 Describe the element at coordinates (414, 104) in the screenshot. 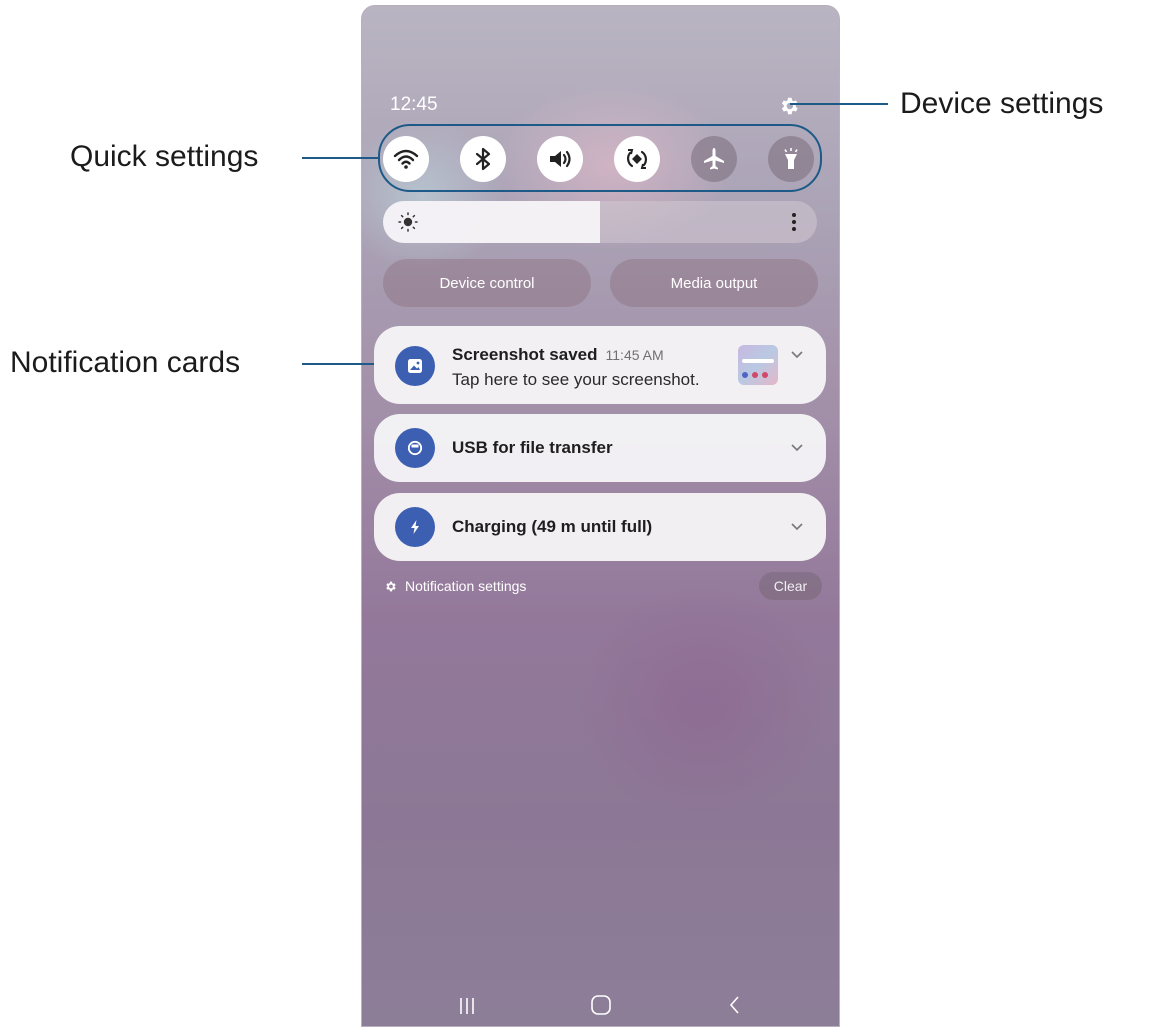

I see `status-time: 12:45` at that location.